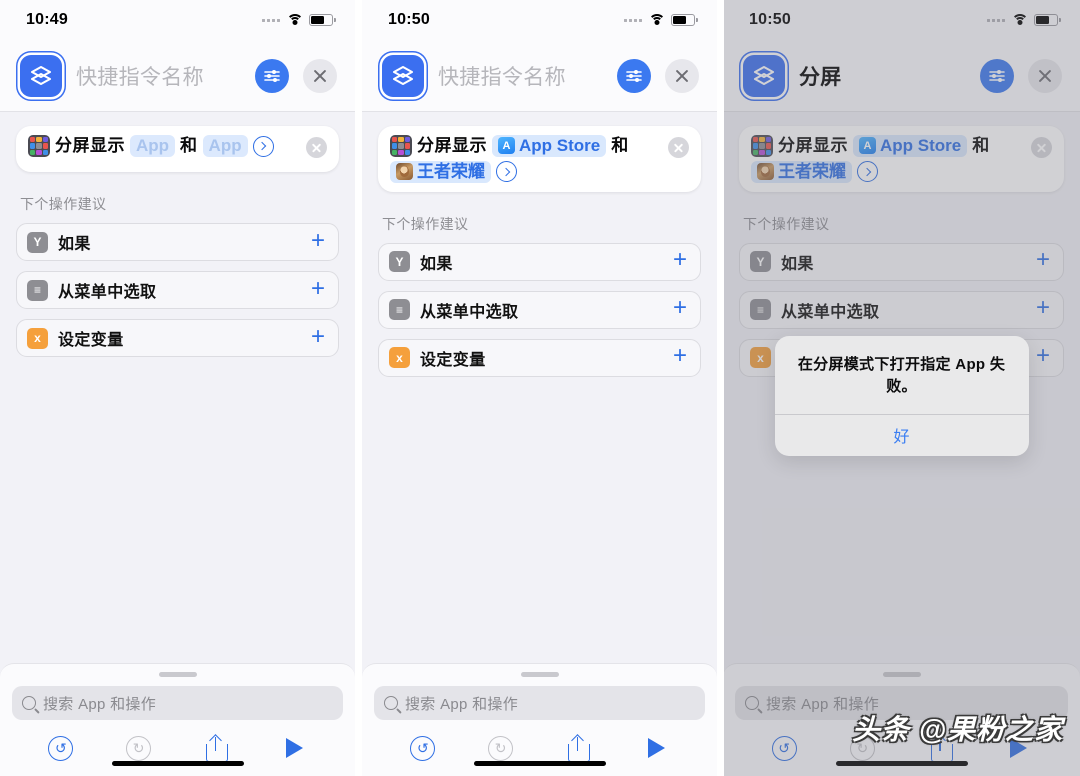 The width and height of the screenshot is (1080, 776). Describe the element at coordinates (404, 172) in the screenshot. I see `honor-of-kings-icon` at that location.